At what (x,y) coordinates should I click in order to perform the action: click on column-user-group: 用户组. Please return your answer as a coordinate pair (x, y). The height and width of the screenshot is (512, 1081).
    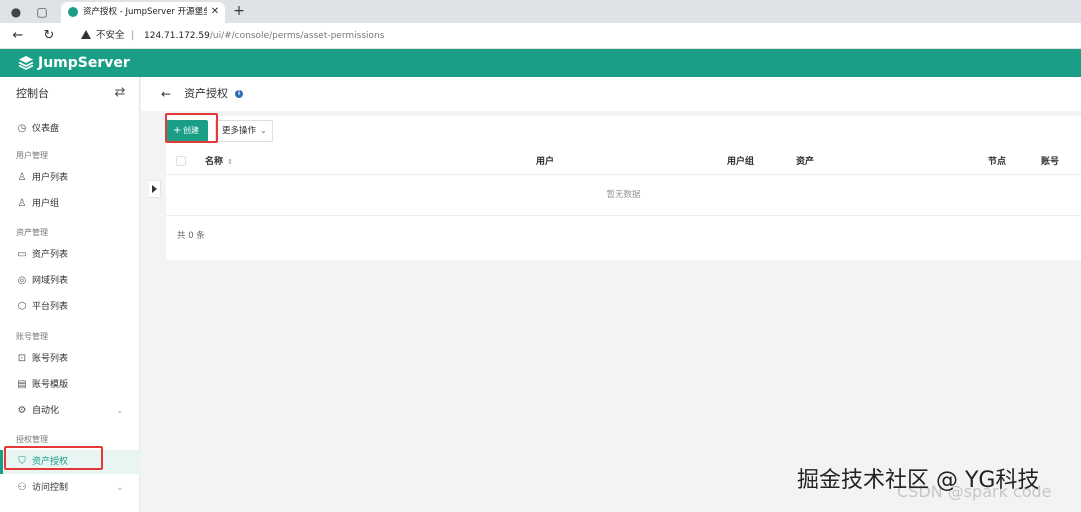
    Looking at the image, I should click on (741, 162).